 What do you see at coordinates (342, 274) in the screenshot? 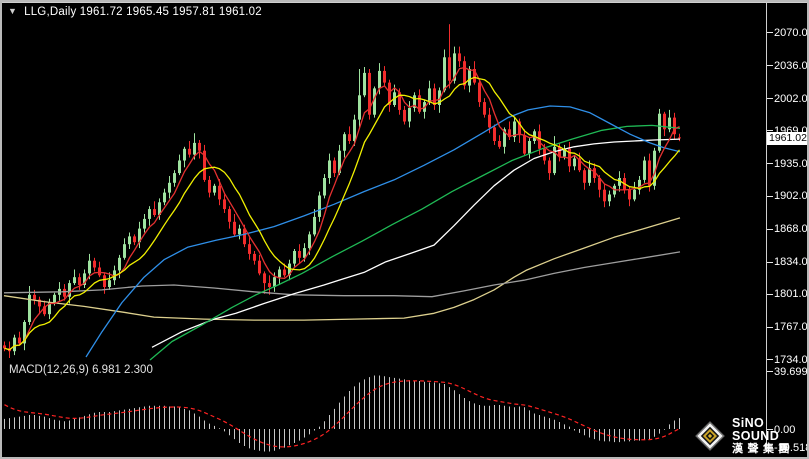
I see `ma-gray-longterm` at bounding box center [342, 274].